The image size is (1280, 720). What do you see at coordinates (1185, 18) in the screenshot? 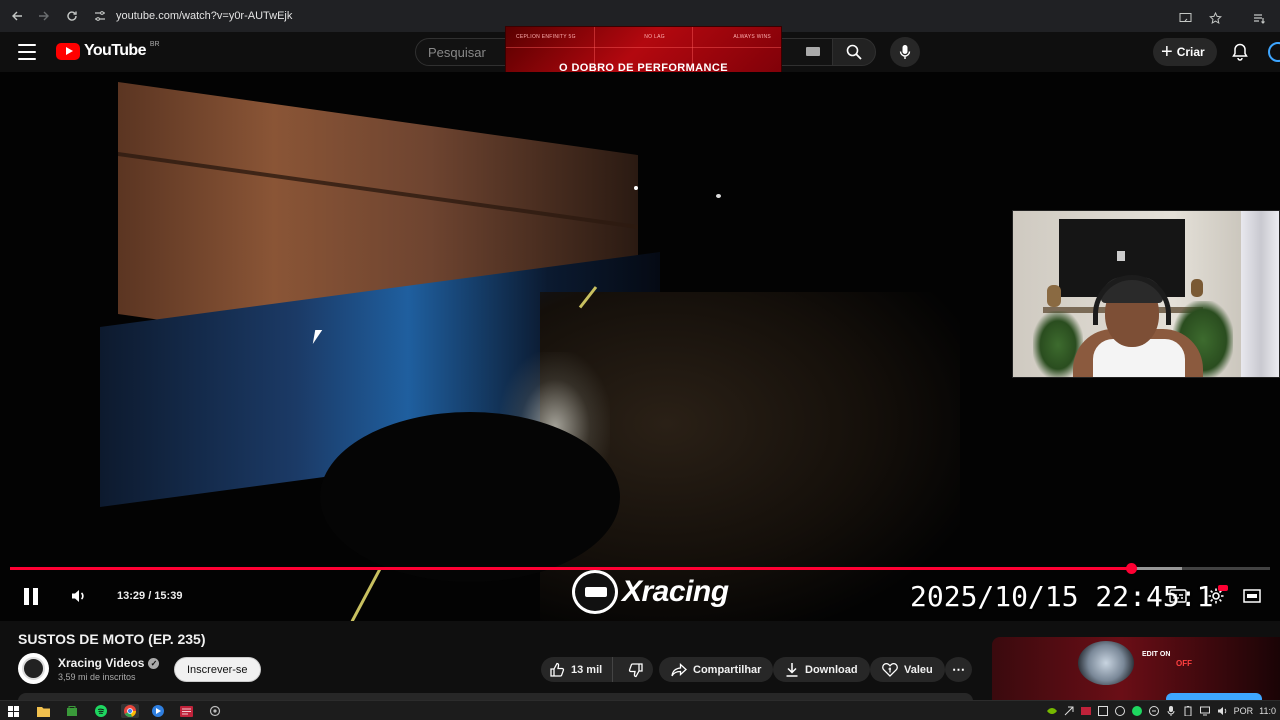
I see `cast-icon` at bounding box center [1185, 18].